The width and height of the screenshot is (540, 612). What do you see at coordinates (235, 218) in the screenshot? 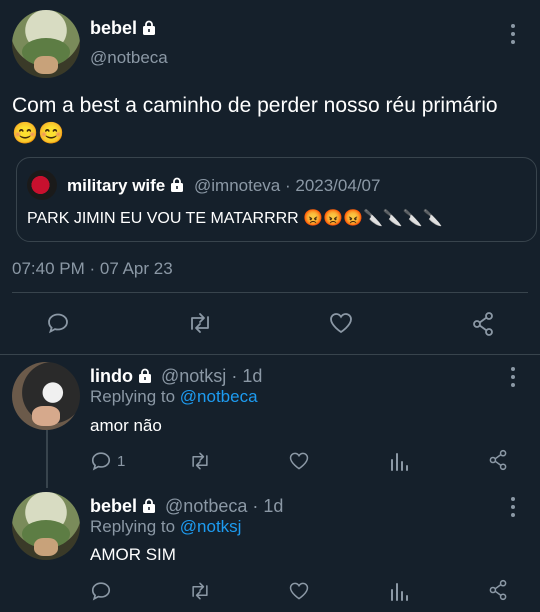
I see `quoted-text: PARK JIMIN EU VOU TE MATARRRR 😡😡😡🔪🔪🔪🔪` at bounding box center [235, 218].